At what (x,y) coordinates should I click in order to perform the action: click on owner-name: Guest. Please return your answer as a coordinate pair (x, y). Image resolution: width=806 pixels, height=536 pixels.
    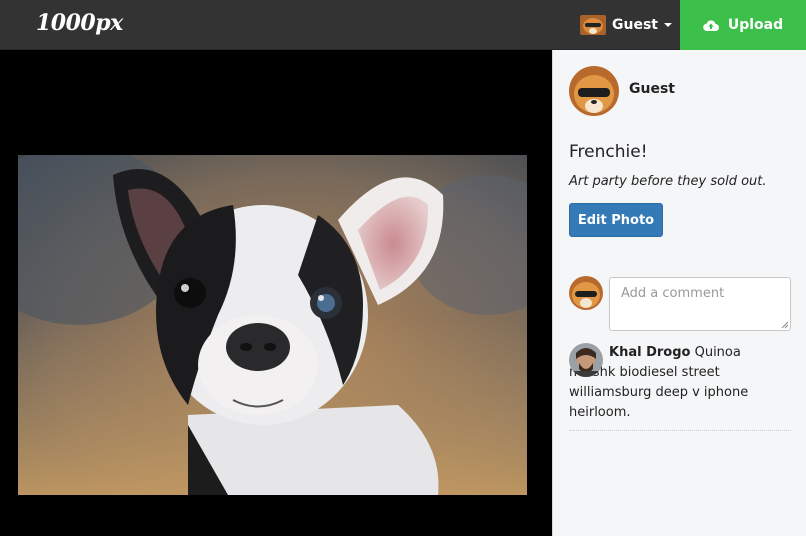
    Looking at the image, I should click on (652, 89).